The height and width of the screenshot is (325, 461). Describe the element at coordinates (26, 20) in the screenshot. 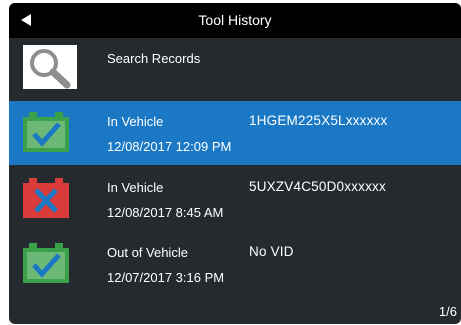

I see `back-arrow-icon` at that location.